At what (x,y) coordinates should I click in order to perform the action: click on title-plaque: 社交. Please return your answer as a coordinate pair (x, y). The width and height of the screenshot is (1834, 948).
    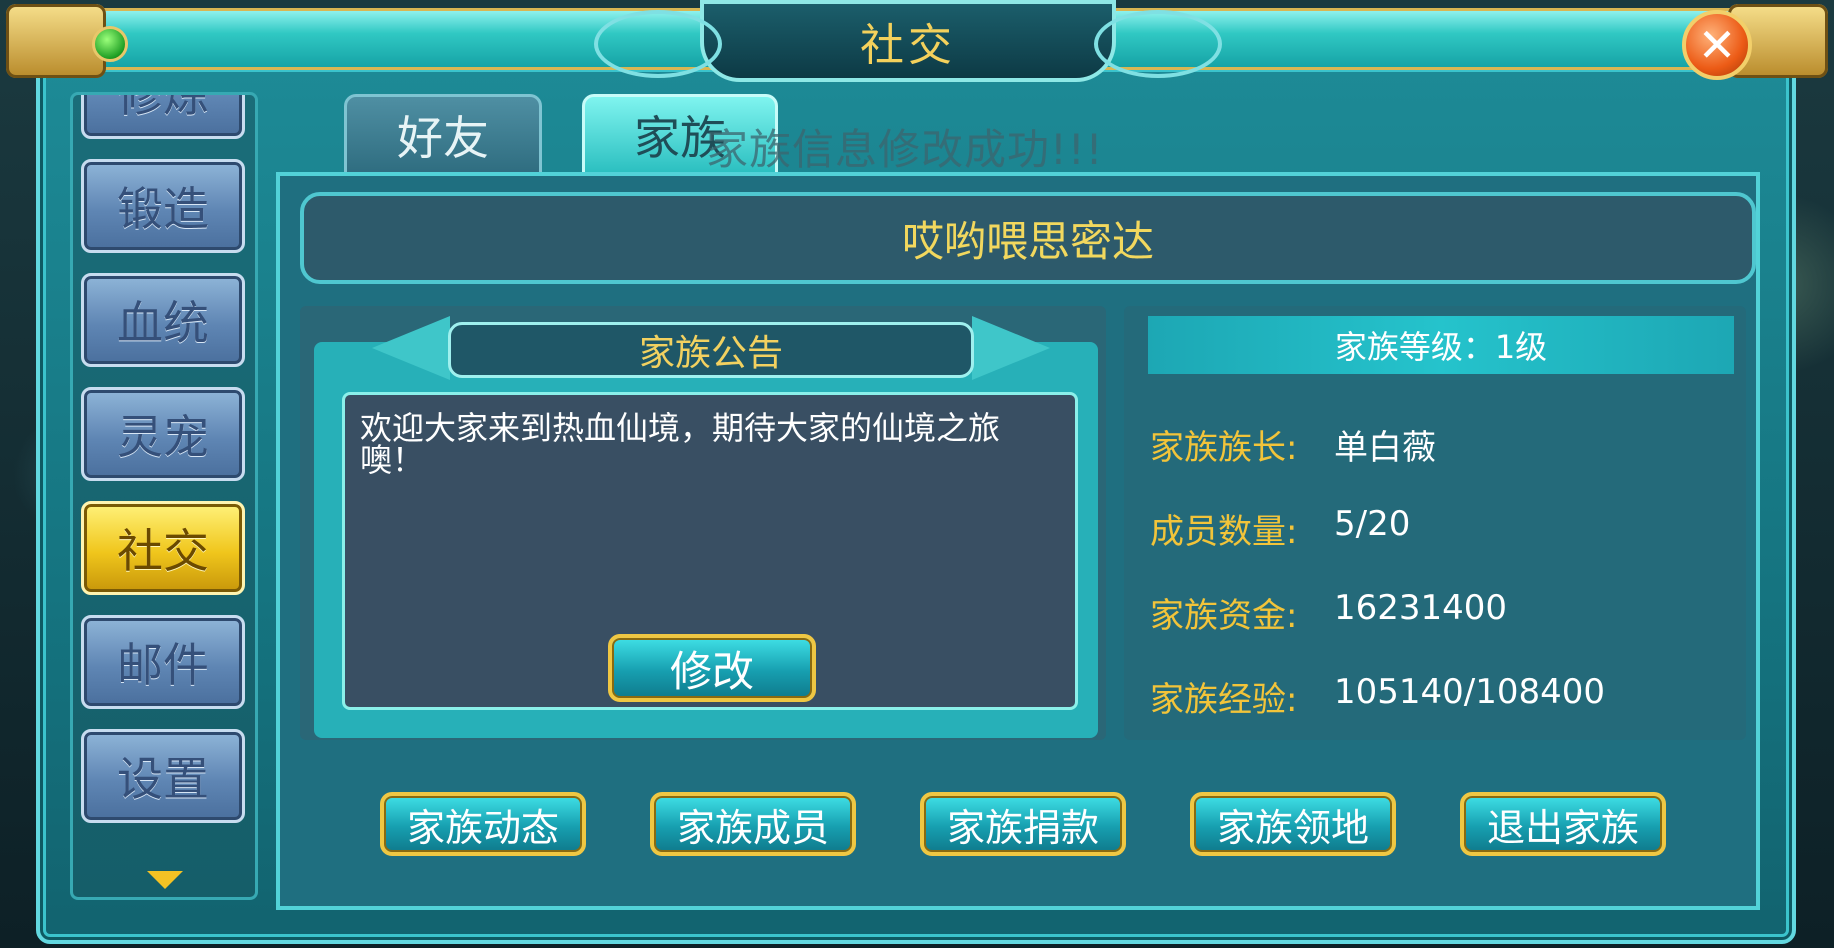
    Looking at the image, I should click on (908, 41).